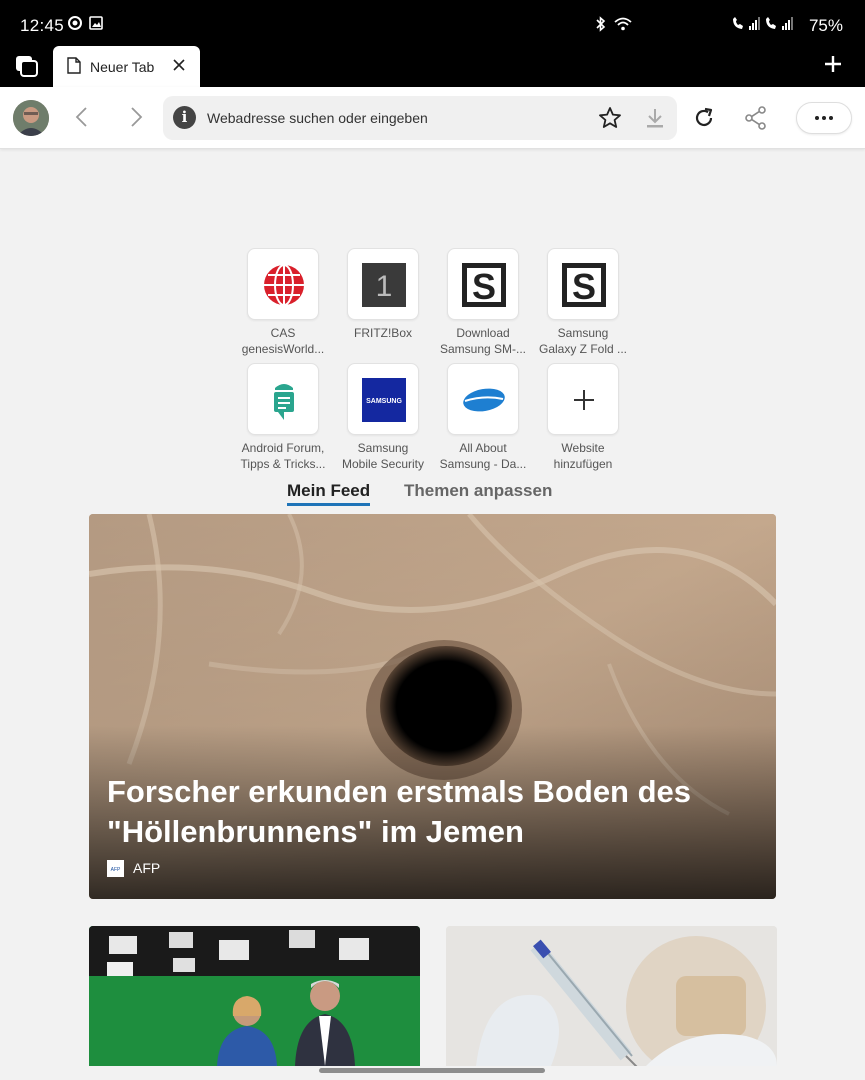 The image size is (865, 1080). Describe the element at coordinates (583, 456) in the screenshot. I see `tile-label: Website hinzufügen` at that location.